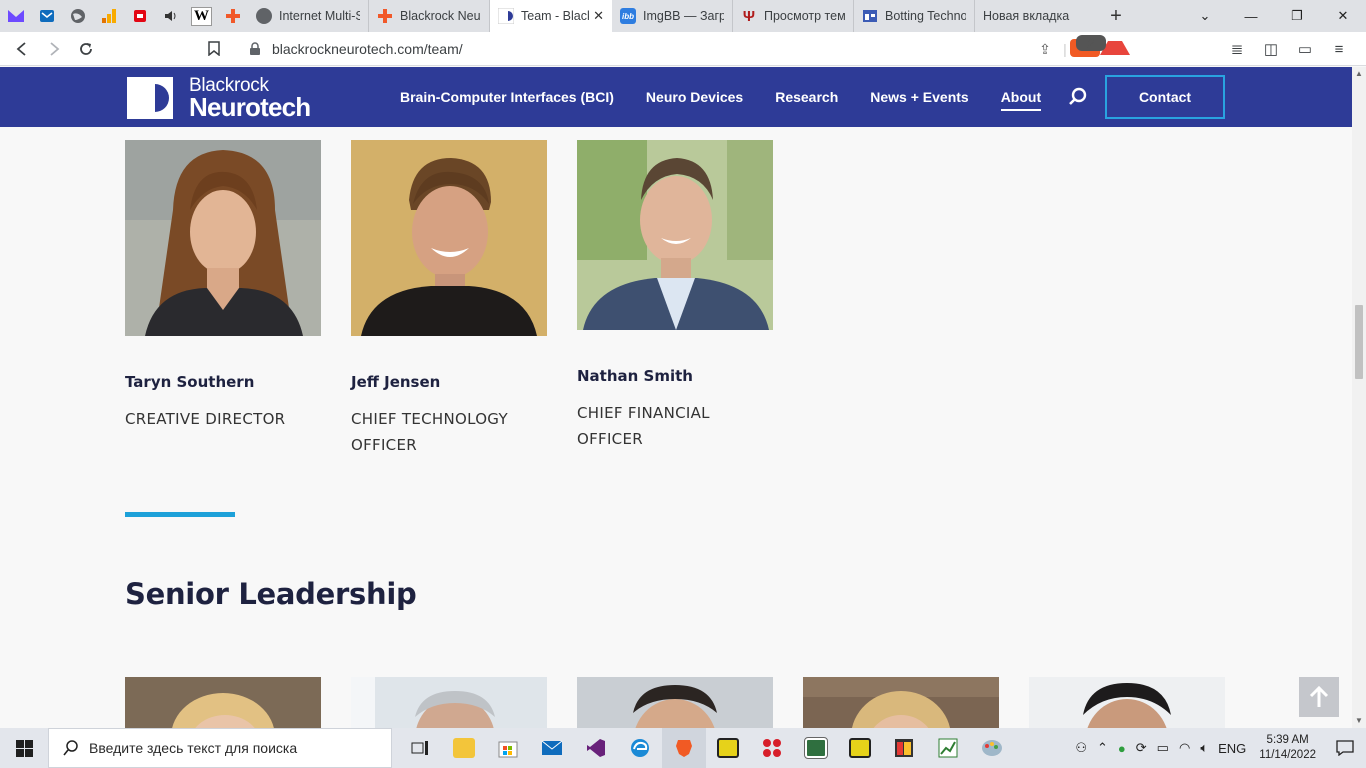 The width and height of the screenshot is (1366, 768). I want to click on logo-line2: Neurotech, so click(250, 106).